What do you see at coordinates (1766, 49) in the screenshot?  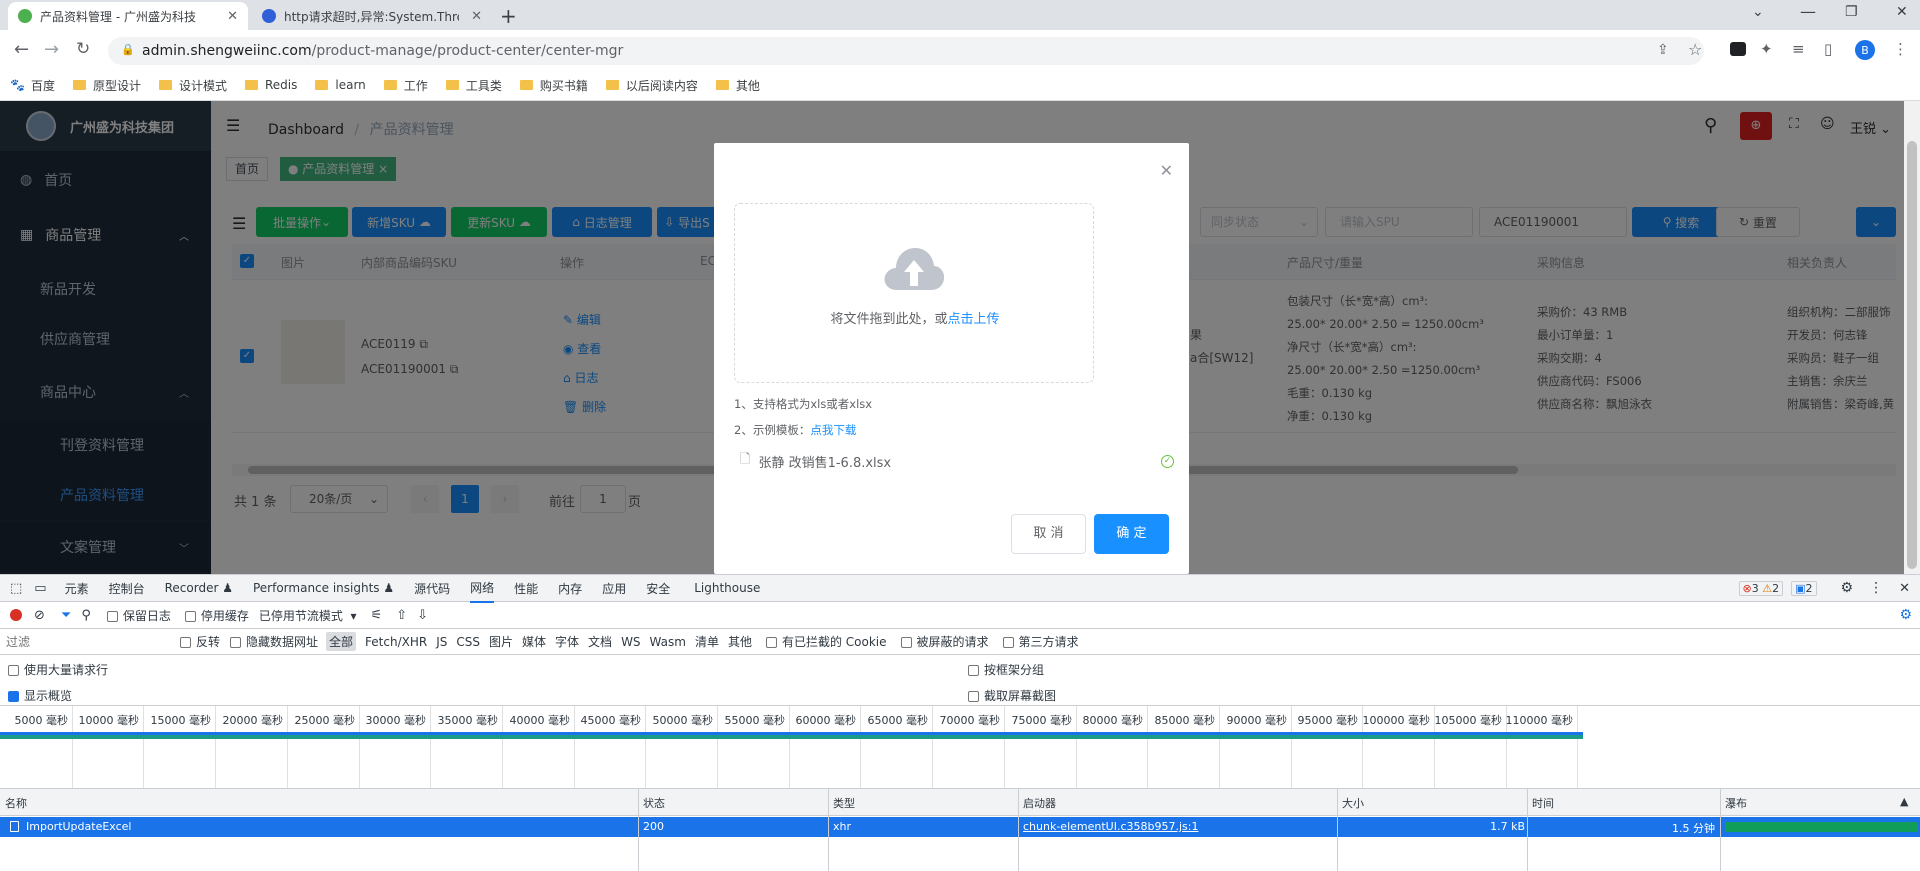 I see `puzzle-icon: ✦` at bounding box center [1766, 49].